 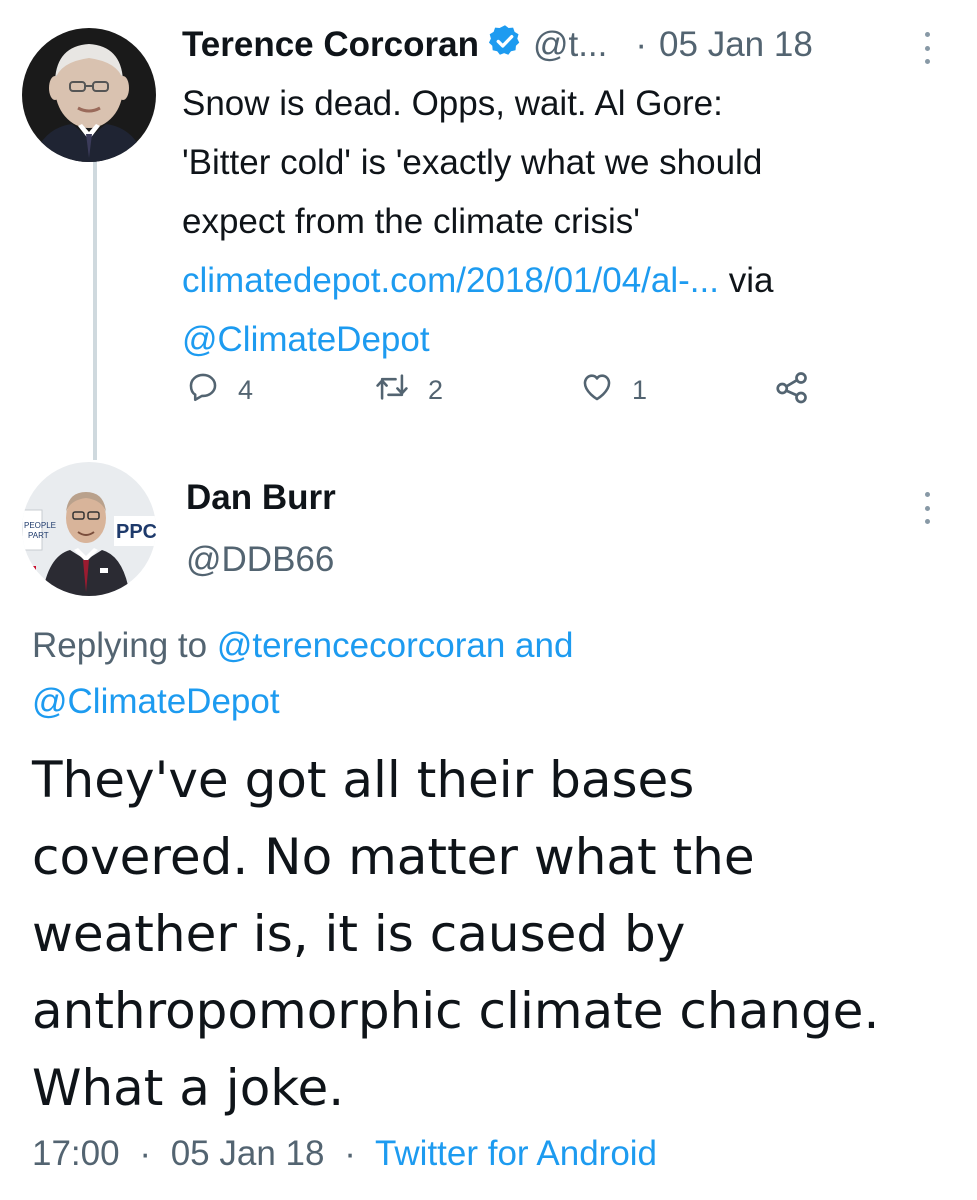 What do you see at coordinates (456, 1011) in the screenshot?
I see `reply-text-line: anthropomorphic climate change.` at bounding box center [456, 1011].